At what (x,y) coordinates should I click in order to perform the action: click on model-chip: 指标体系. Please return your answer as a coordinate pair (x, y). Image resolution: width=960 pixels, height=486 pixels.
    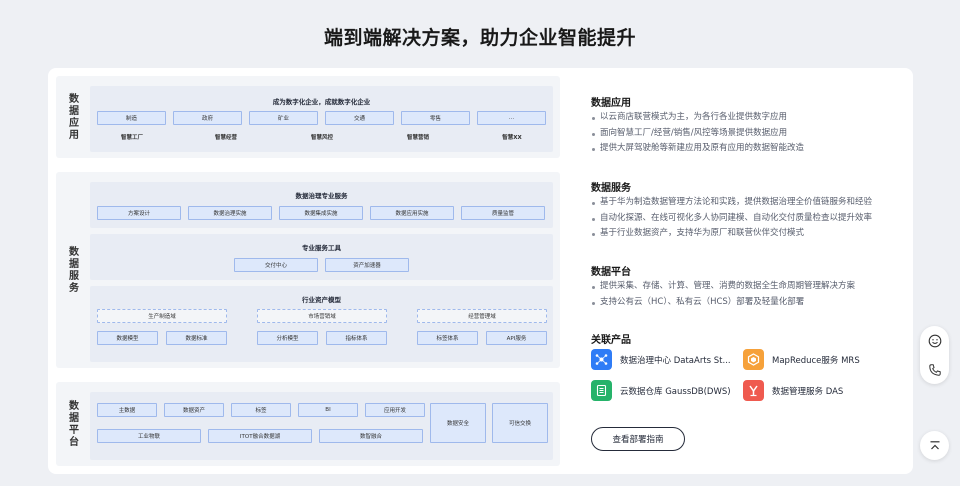
    Looking at the image, I should click on (356, 338).